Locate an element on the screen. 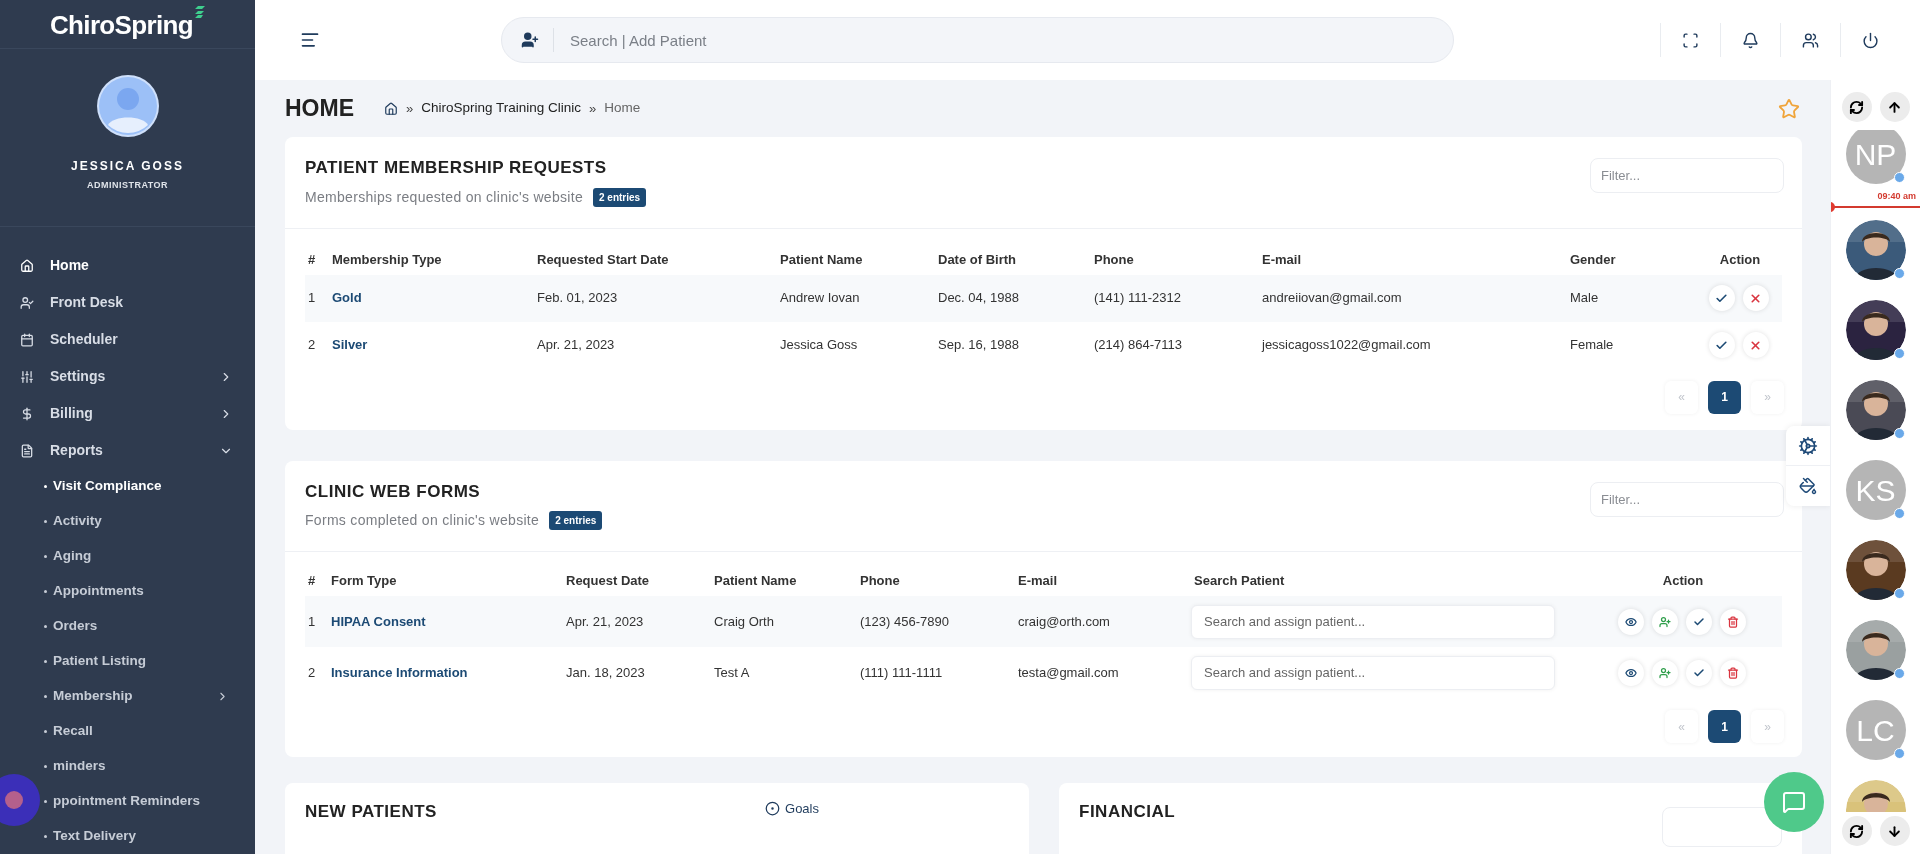  recorder-button is located at coordinates (20, 800).